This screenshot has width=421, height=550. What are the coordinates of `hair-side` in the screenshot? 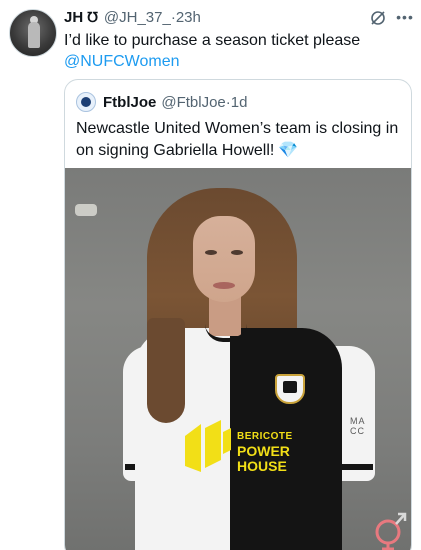 It's located at (166, 370).